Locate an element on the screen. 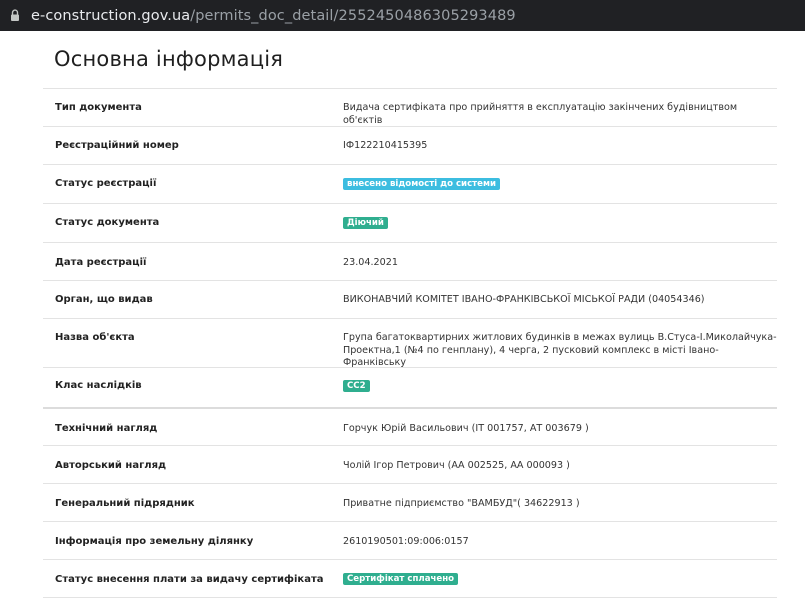 This screenshot has height=606, width=805. info-row-value: Сертифікат сплачено is located at coordinates (560, 579).